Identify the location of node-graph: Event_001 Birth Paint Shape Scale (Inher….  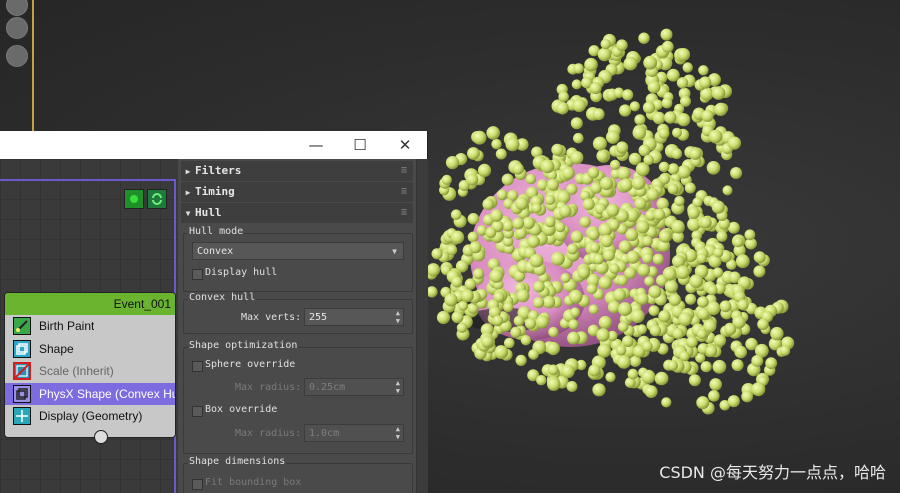
(89, 326).